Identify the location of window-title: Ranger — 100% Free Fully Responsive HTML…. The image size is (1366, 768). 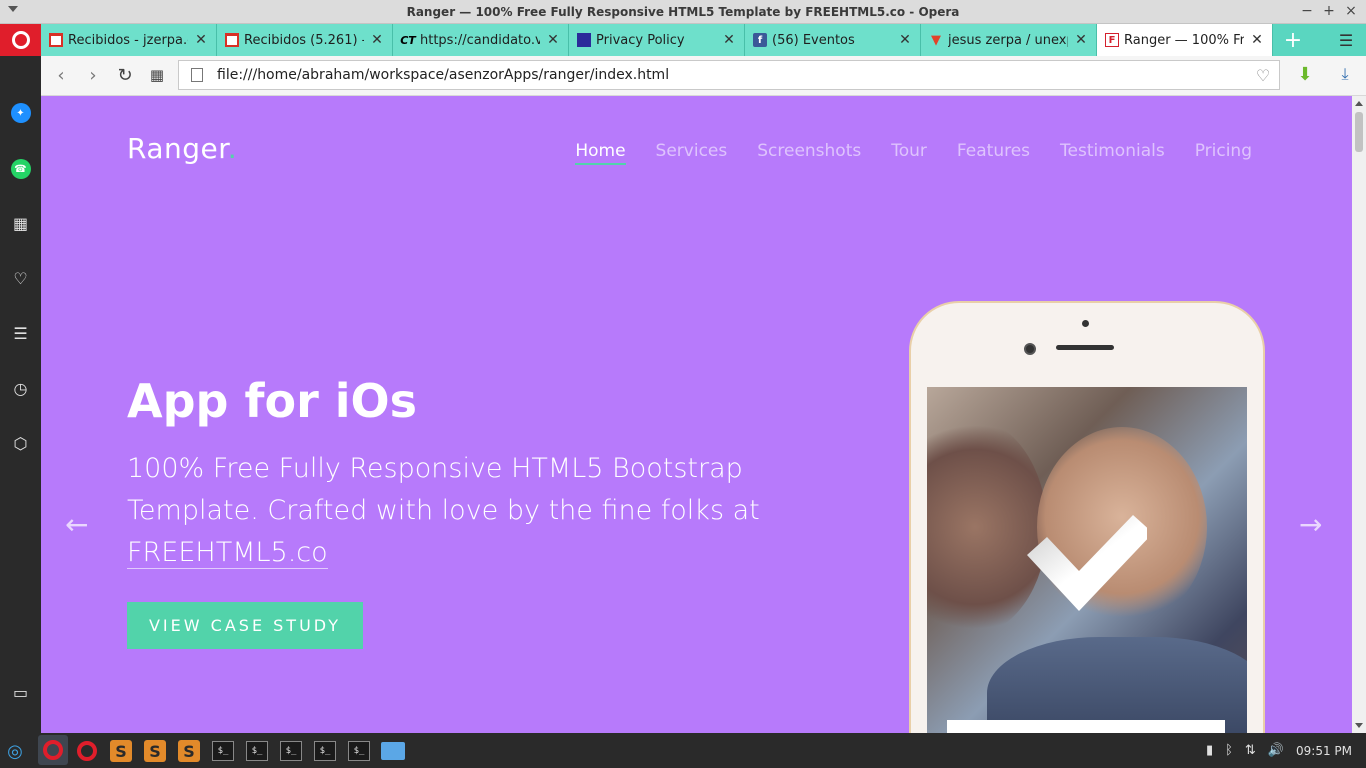
(683, 11).